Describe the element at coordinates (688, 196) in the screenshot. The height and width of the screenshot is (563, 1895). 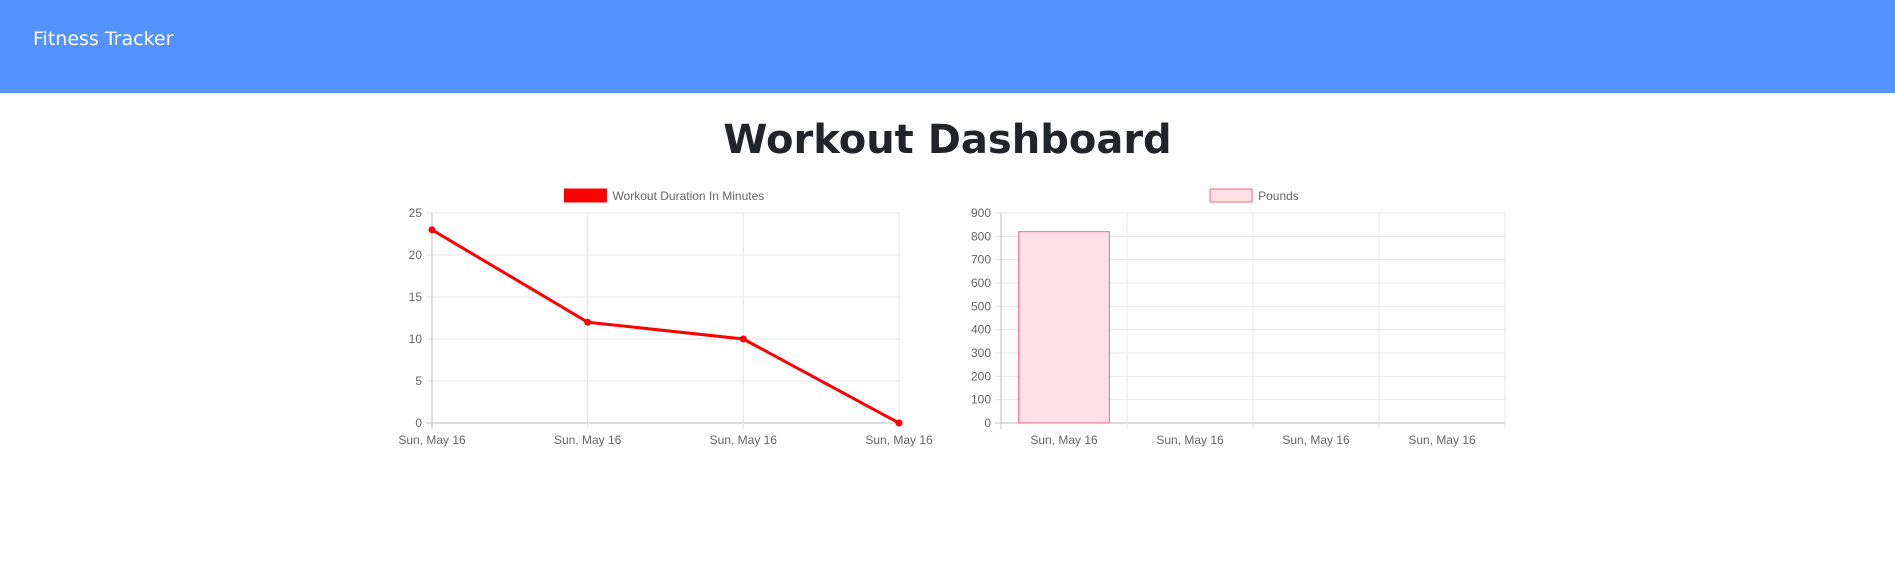
I see `legend-label: Workout Duration In Minutes` at that location.